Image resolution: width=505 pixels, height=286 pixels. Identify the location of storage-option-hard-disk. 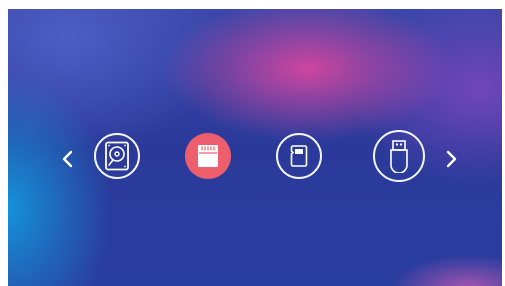
(117, 156).